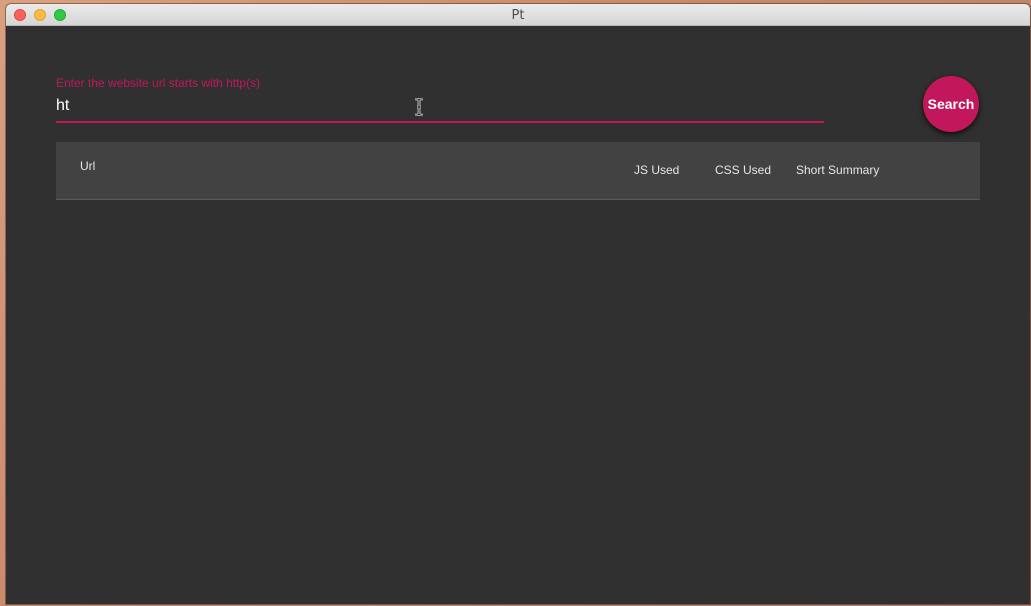 The width and height of the screenshot is (1031, 606). Describe the element at coordinates (440, 122) in the screenshot. I see `url-field-underline` at that location.